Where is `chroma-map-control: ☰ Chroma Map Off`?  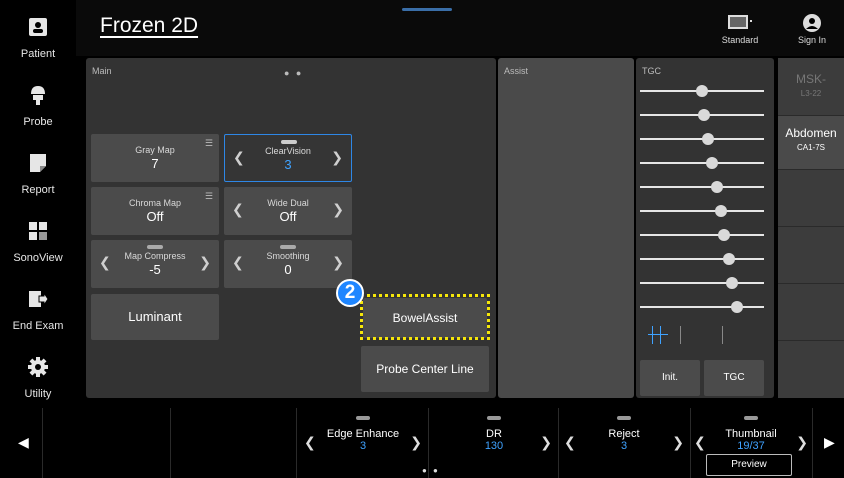 chroma-map-control: ☰ Chroma Map Off is located at coordinates (155, 211).